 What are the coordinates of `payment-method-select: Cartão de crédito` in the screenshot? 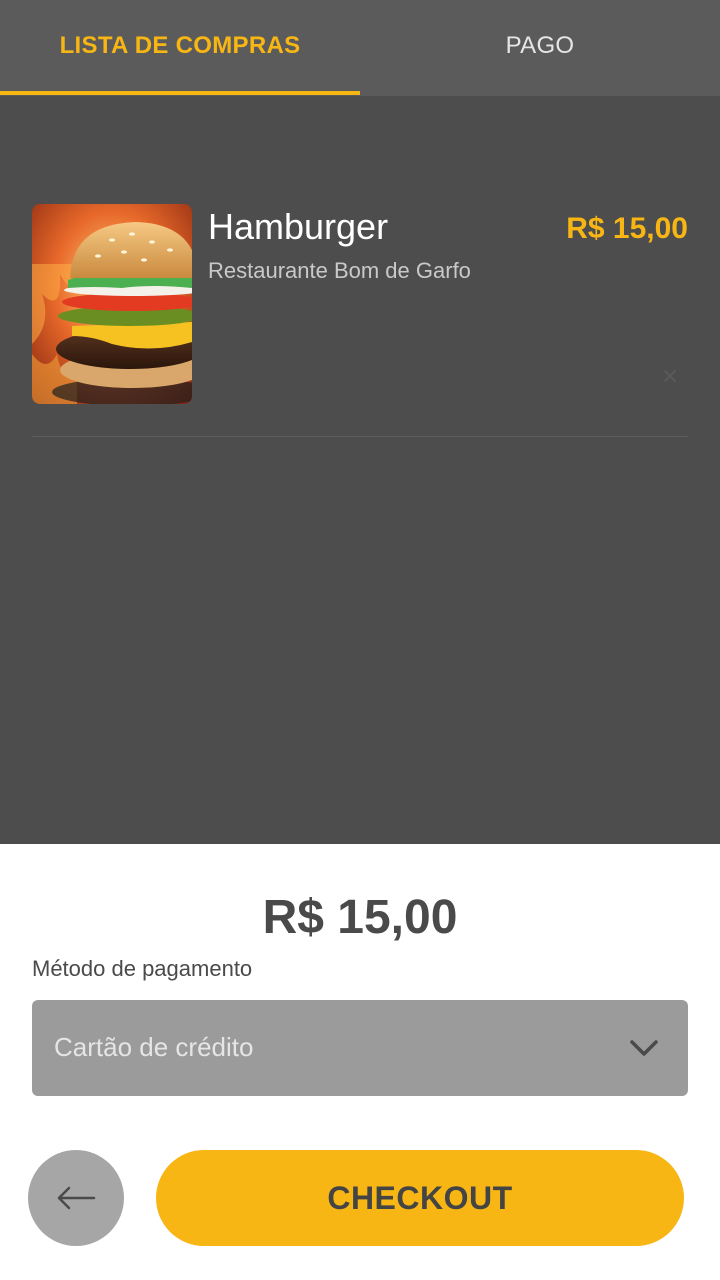 It's located at (360, 1048).